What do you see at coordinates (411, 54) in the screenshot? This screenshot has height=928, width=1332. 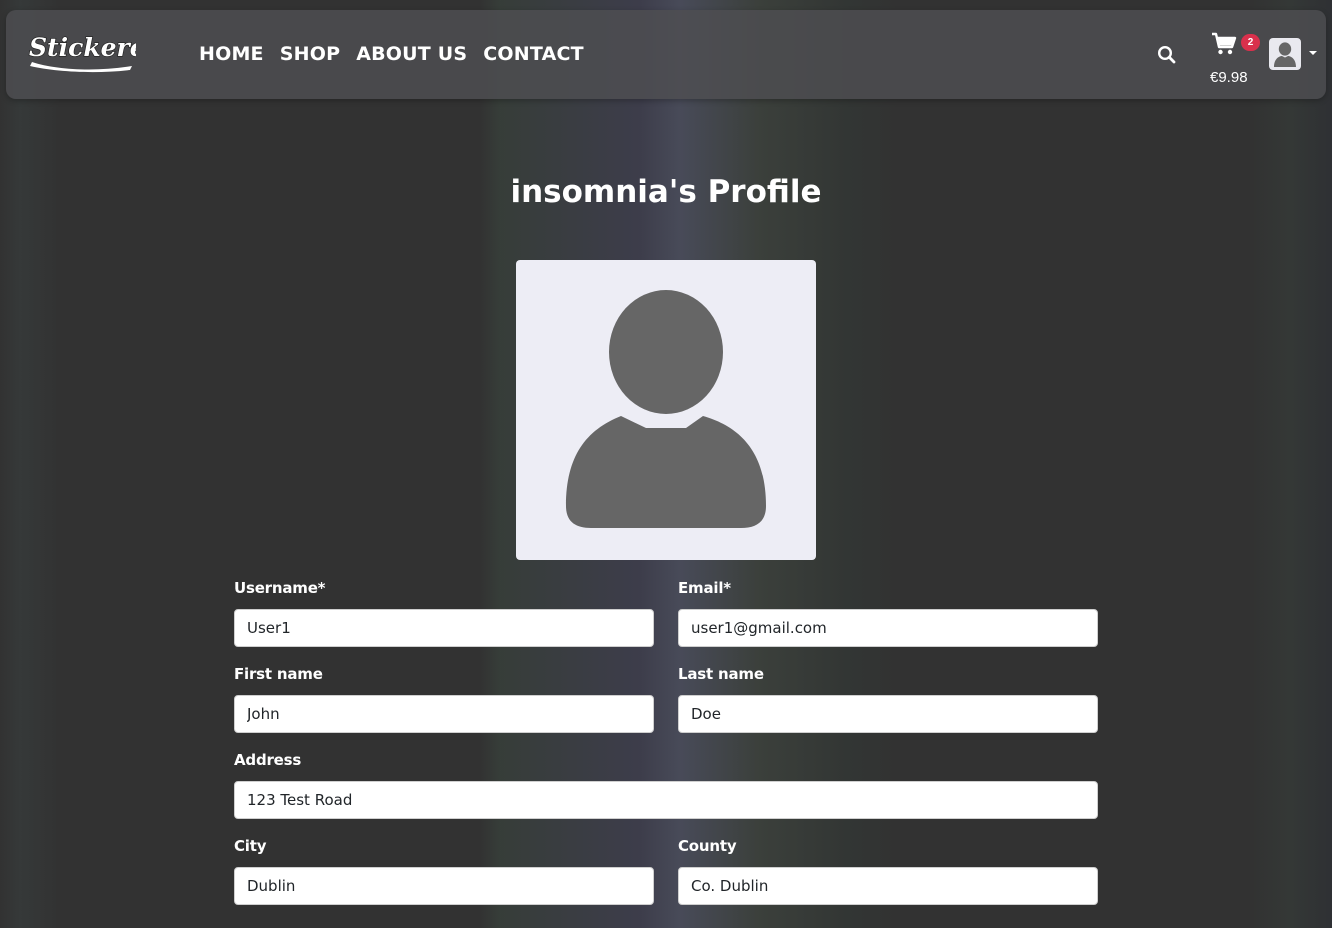 I see `nav-about-link: ABOUT US` at bounding box center [411, 54].